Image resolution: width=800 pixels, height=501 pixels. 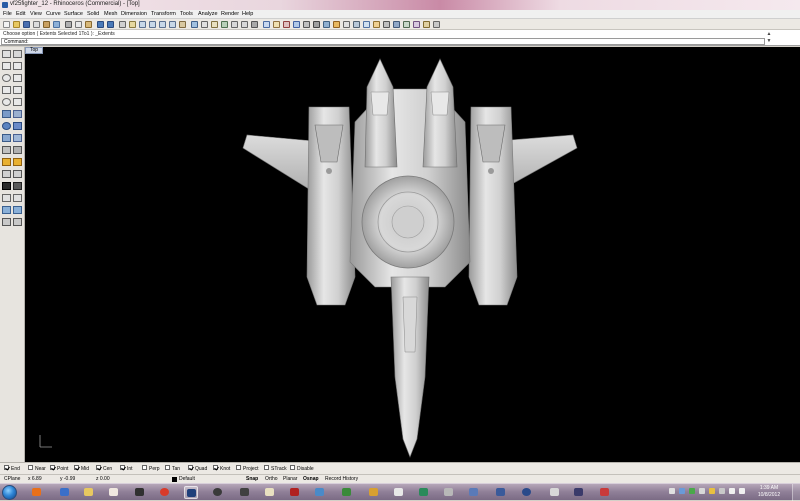 What do you see at coordinates (37, 492) in the screenshot?
I see `taskbar-firefox` at bounding box center [37, 492].